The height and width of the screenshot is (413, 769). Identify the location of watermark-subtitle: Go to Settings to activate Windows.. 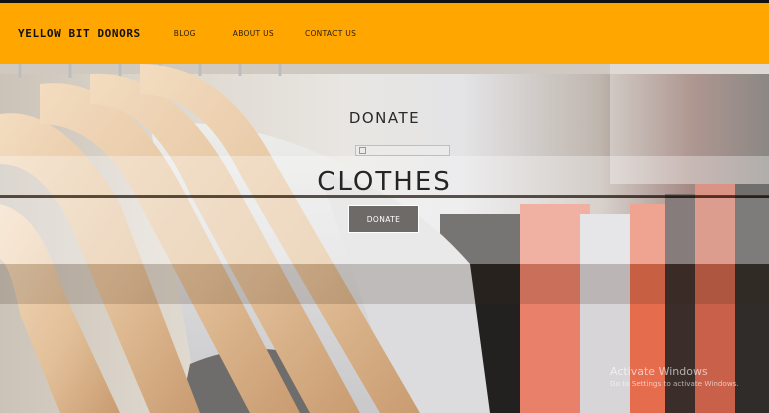
(674, 383).